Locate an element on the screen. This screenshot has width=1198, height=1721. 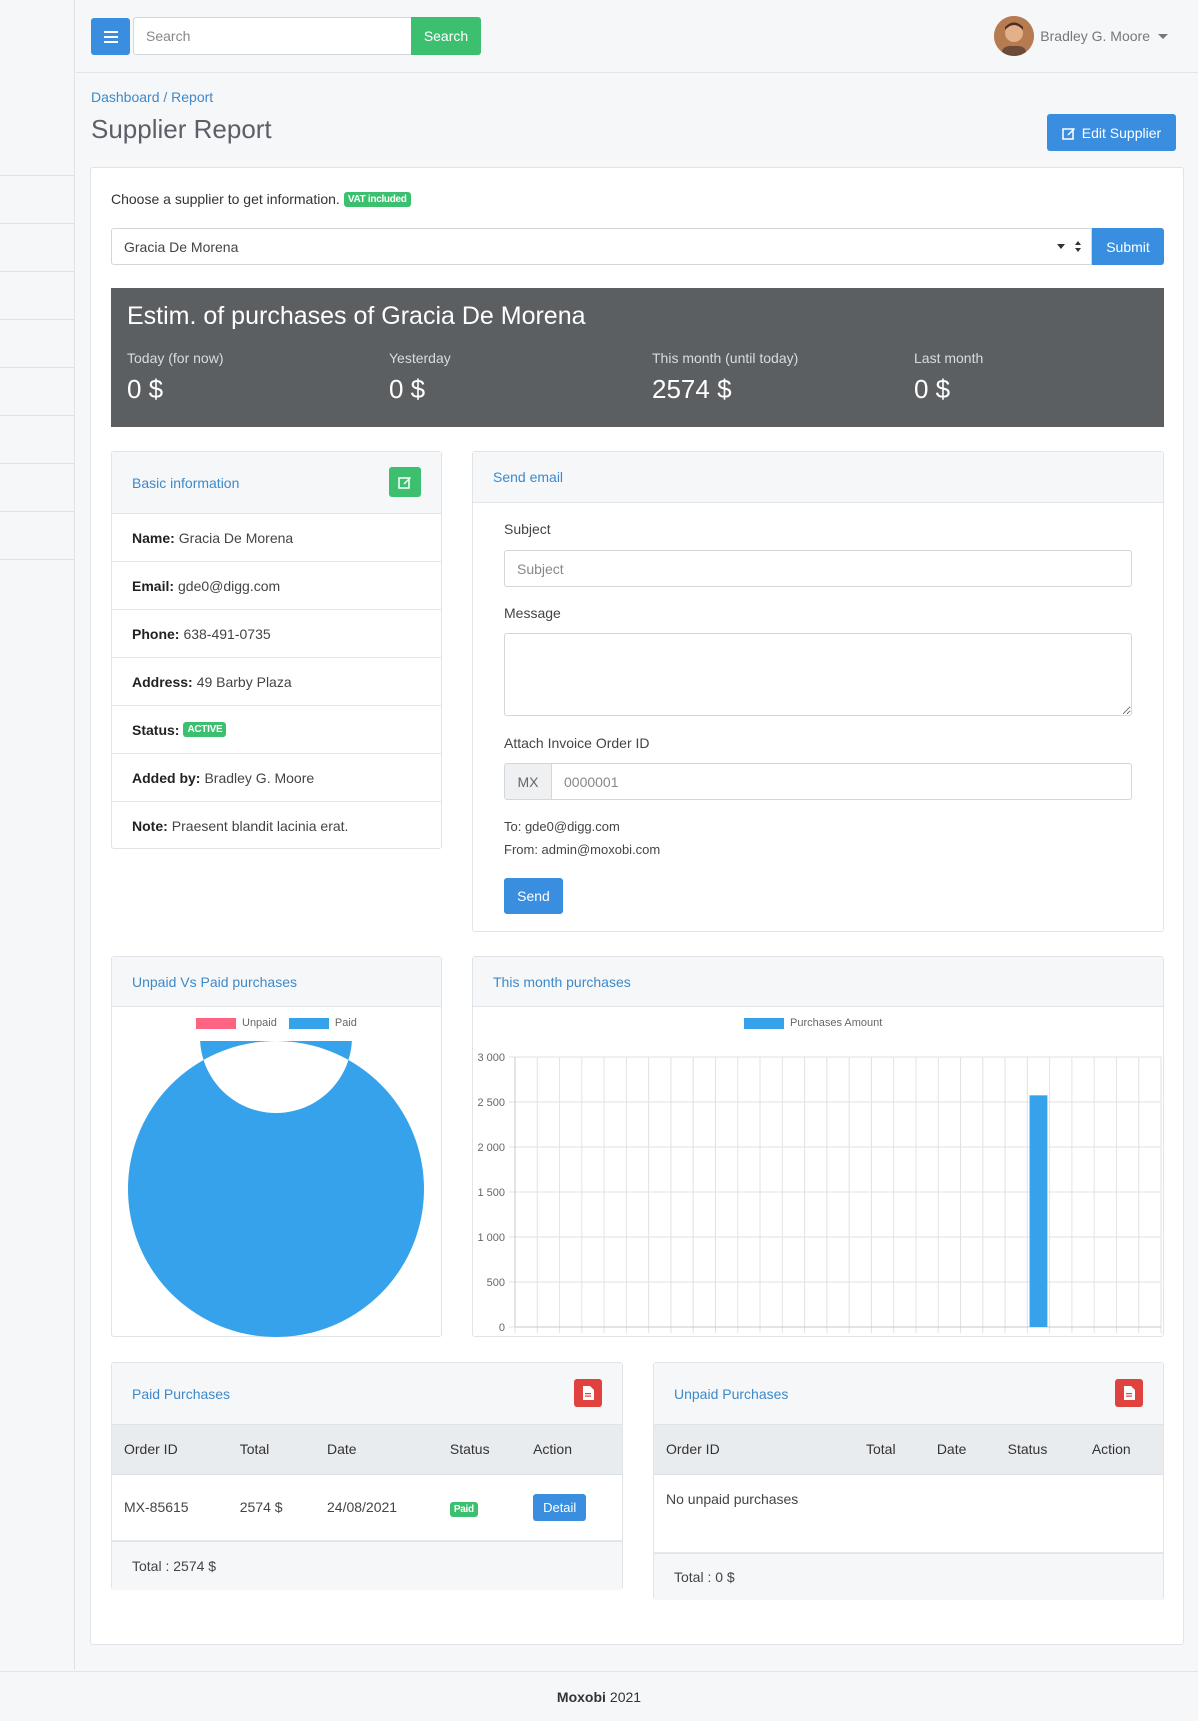
info-value: Bradley G. Moore is located at coordinates (259, 777).